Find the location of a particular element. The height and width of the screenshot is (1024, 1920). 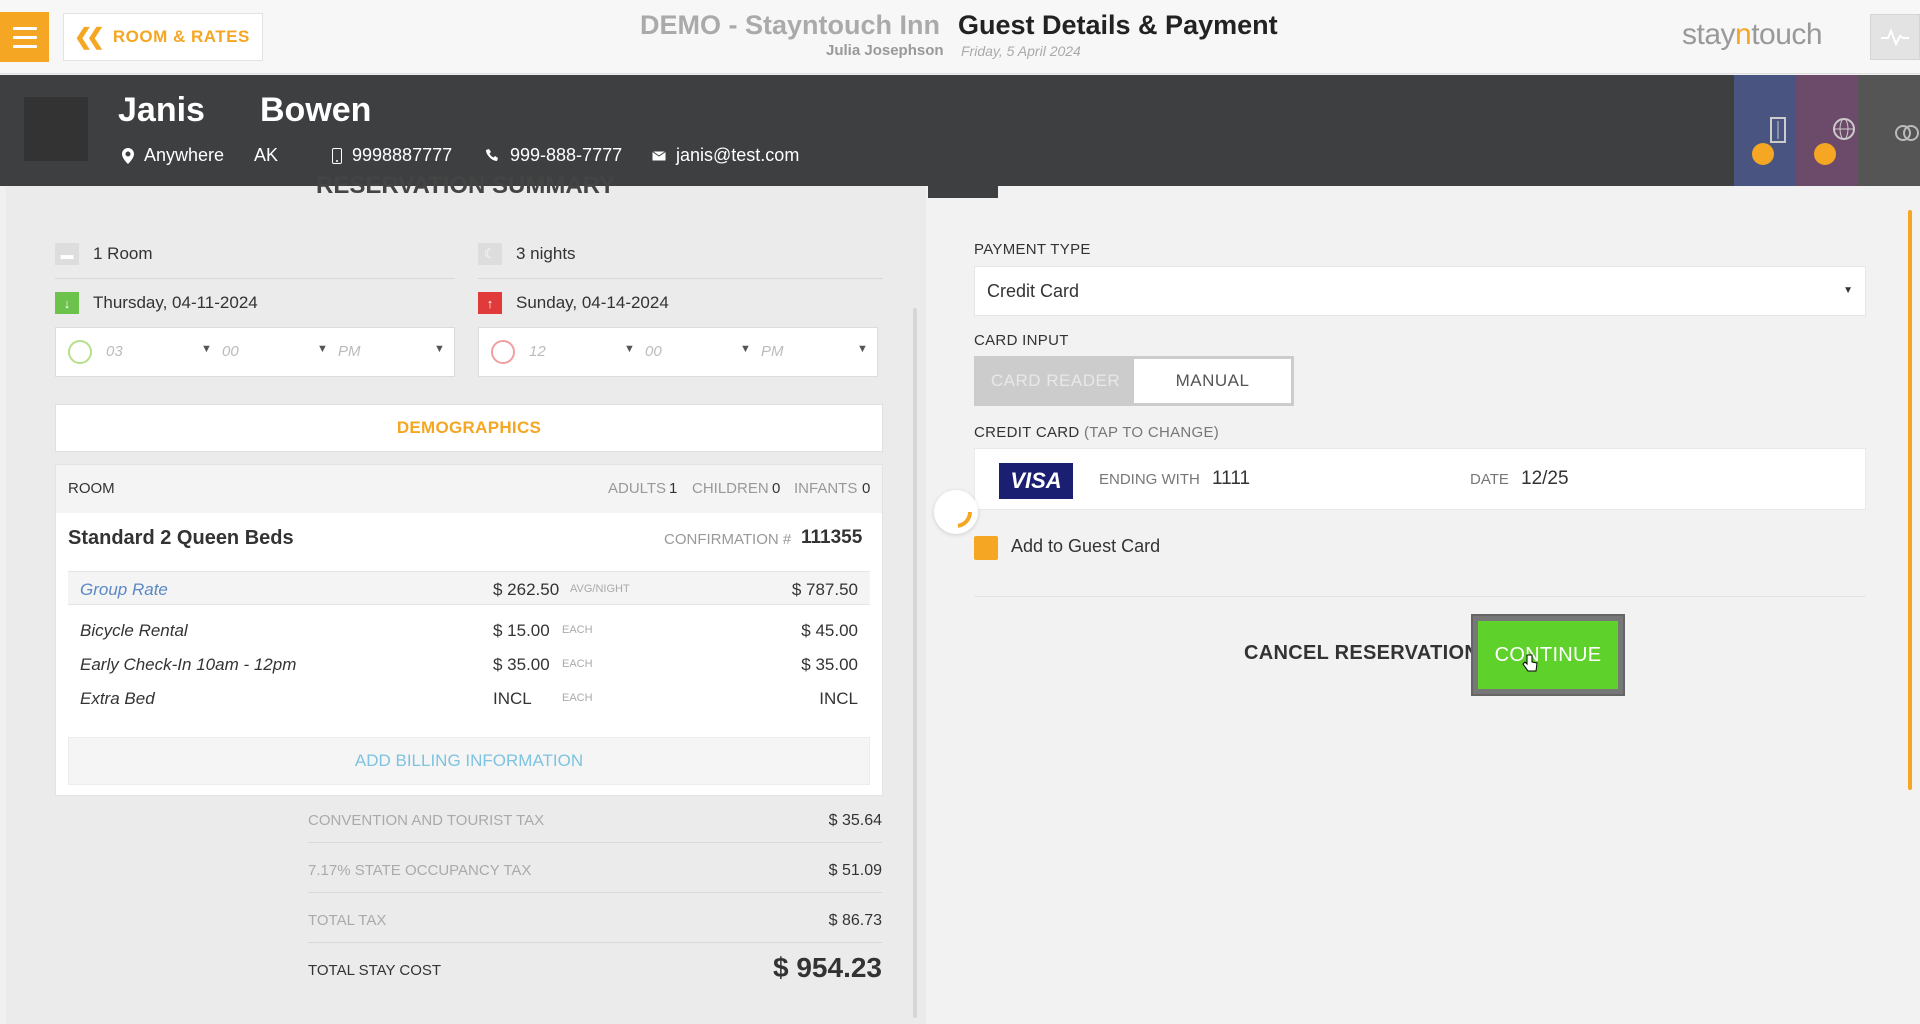

activity-button is located at coordinates (1895, 37).